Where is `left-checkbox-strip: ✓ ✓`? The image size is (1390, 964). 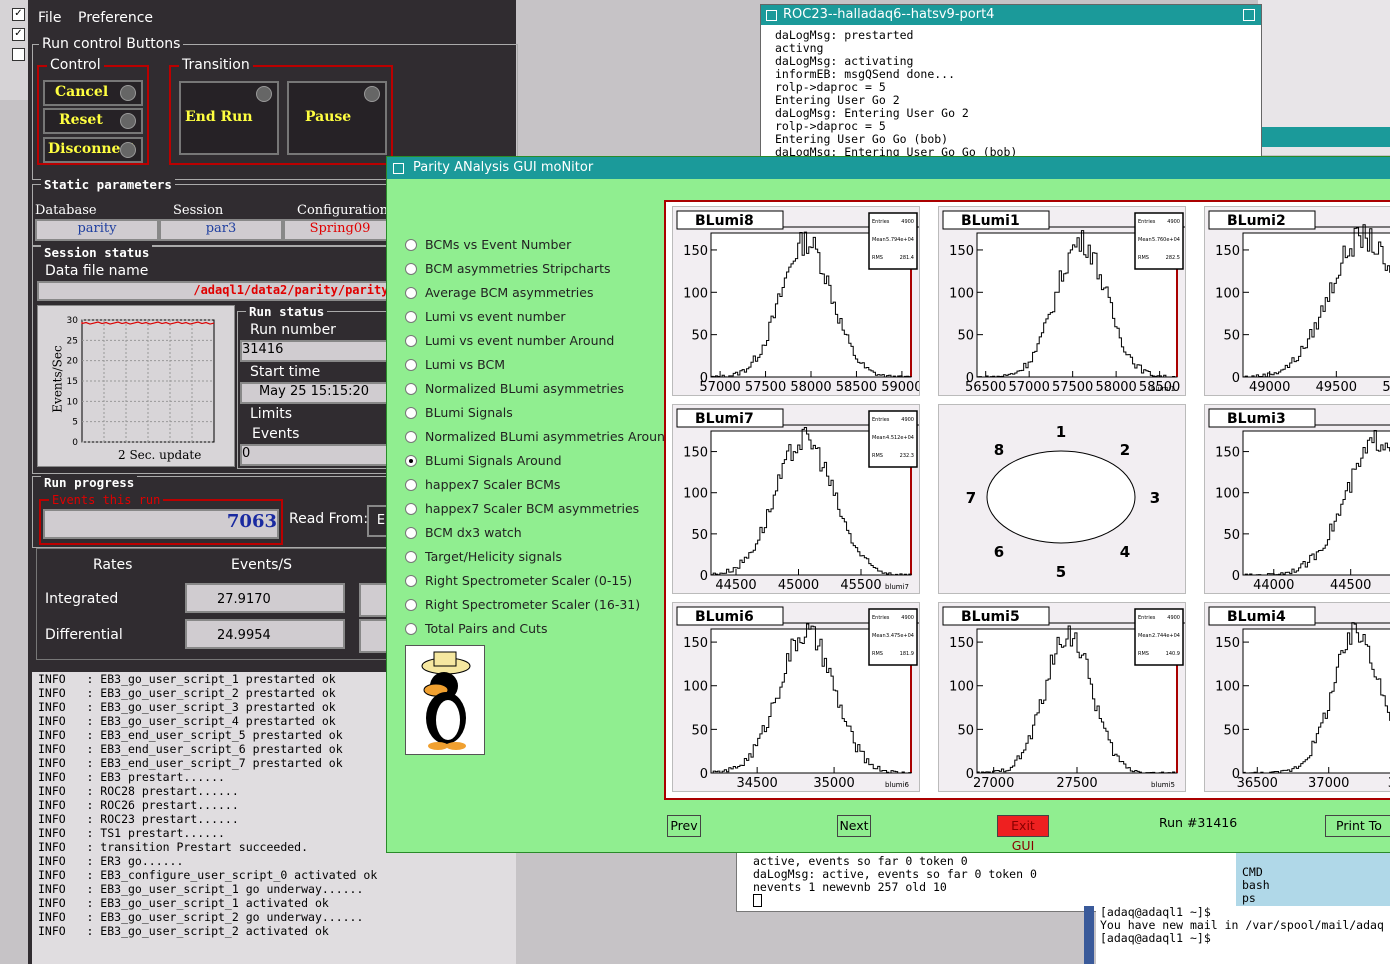
left-checkbox-strip: ✓ ✓ is located at coordinates (14, 50).